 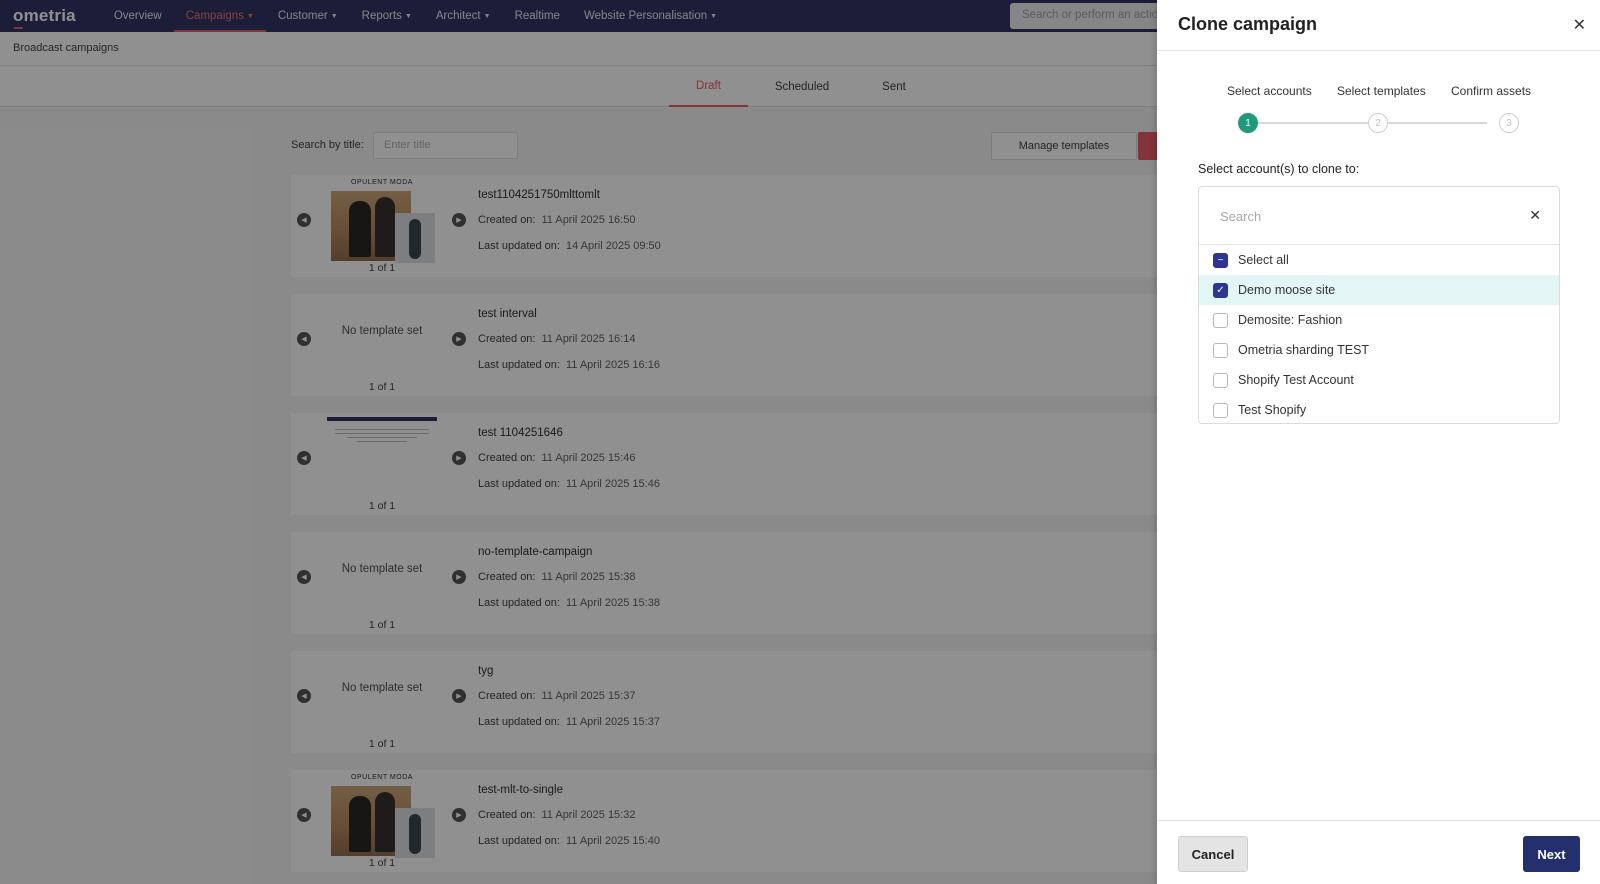 I want to click on step-label-select-accounts: Select accounts, so click(x=1269, y=91).